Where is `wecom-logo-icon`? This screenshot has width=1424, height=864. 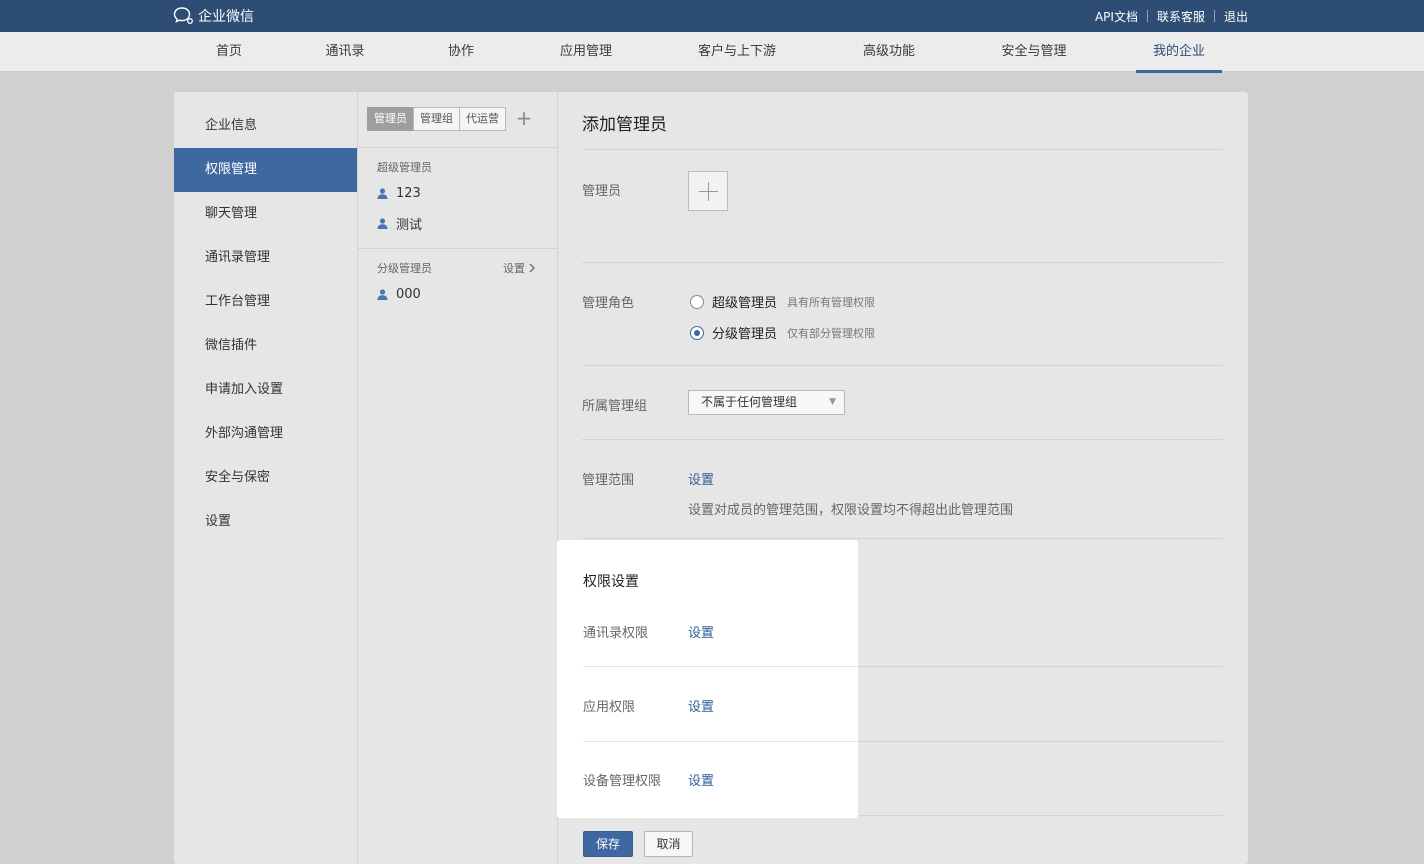 wecom-logo-icon is located at coordinates (183, 15).